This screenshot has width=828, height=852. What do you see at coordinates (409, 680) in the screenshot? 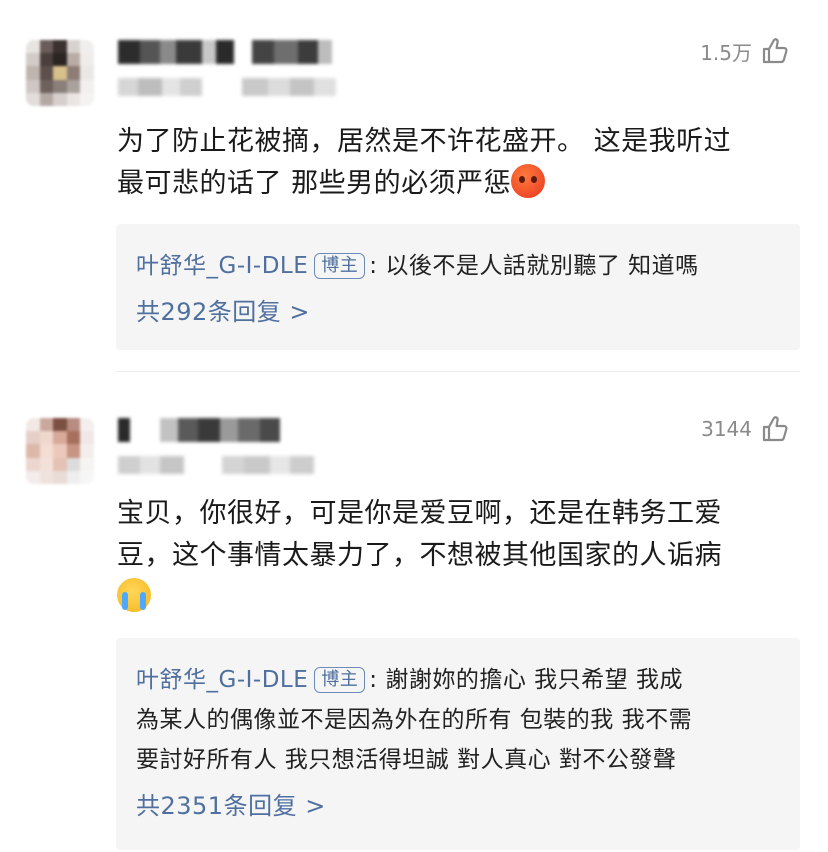
I see `reply-text: 叶舒华_G-I-DLE 博主: 謝謝妳的擔心 我只希望 我成` at bounding box center [409, 680].